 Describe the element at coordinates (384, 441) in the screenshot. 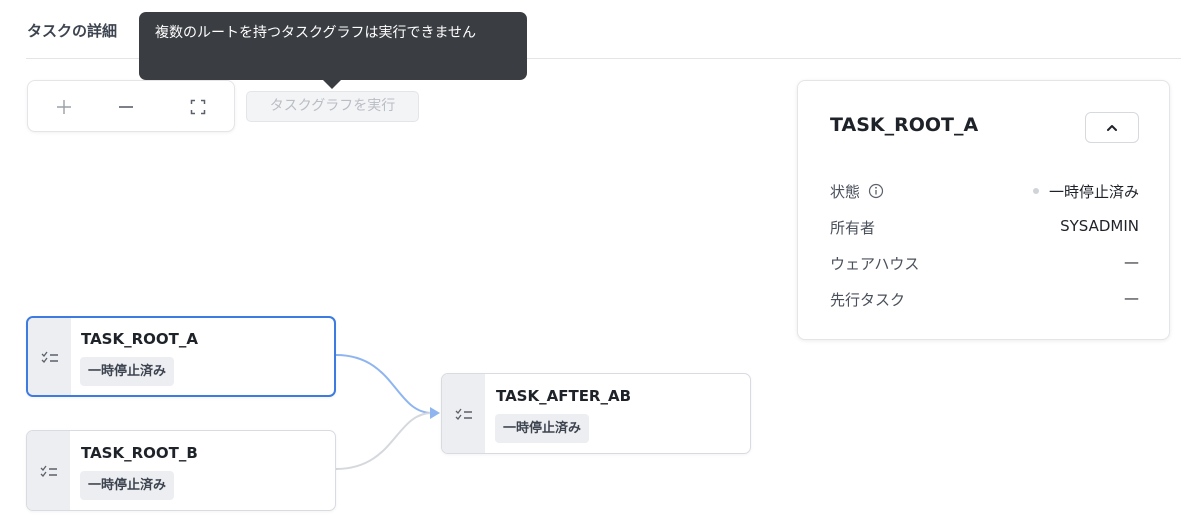

I see `edge-root-b-to-after-ab` at that location.